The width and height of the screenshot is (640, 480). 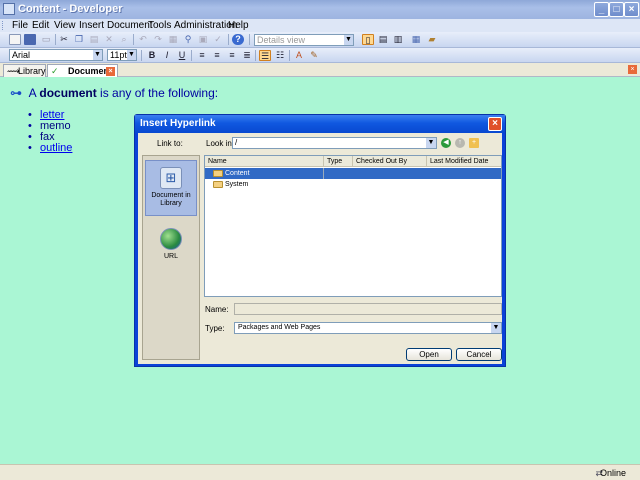 I want to click on highlight-icon: ✎, so click(x=314, y=55).